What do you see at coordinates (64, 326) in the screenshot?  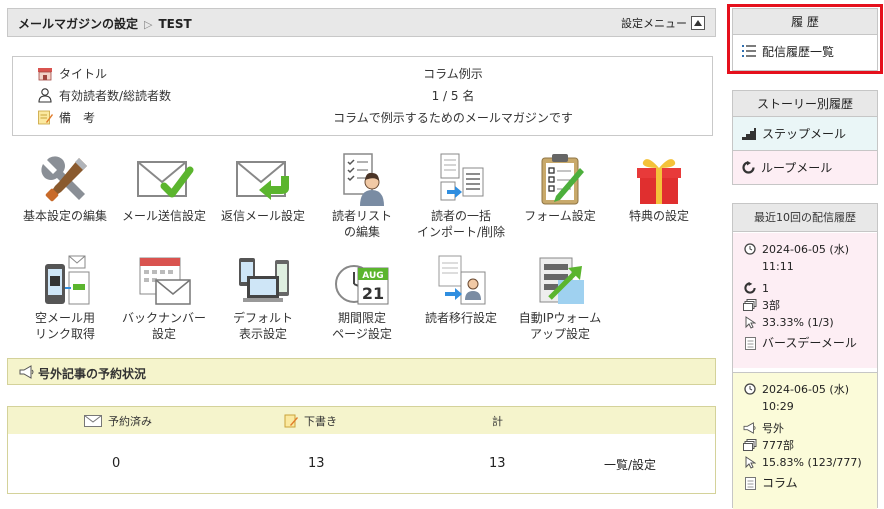 I see `feature-caption: 空メール用 リンク取得` at bounding box center [64, 326].